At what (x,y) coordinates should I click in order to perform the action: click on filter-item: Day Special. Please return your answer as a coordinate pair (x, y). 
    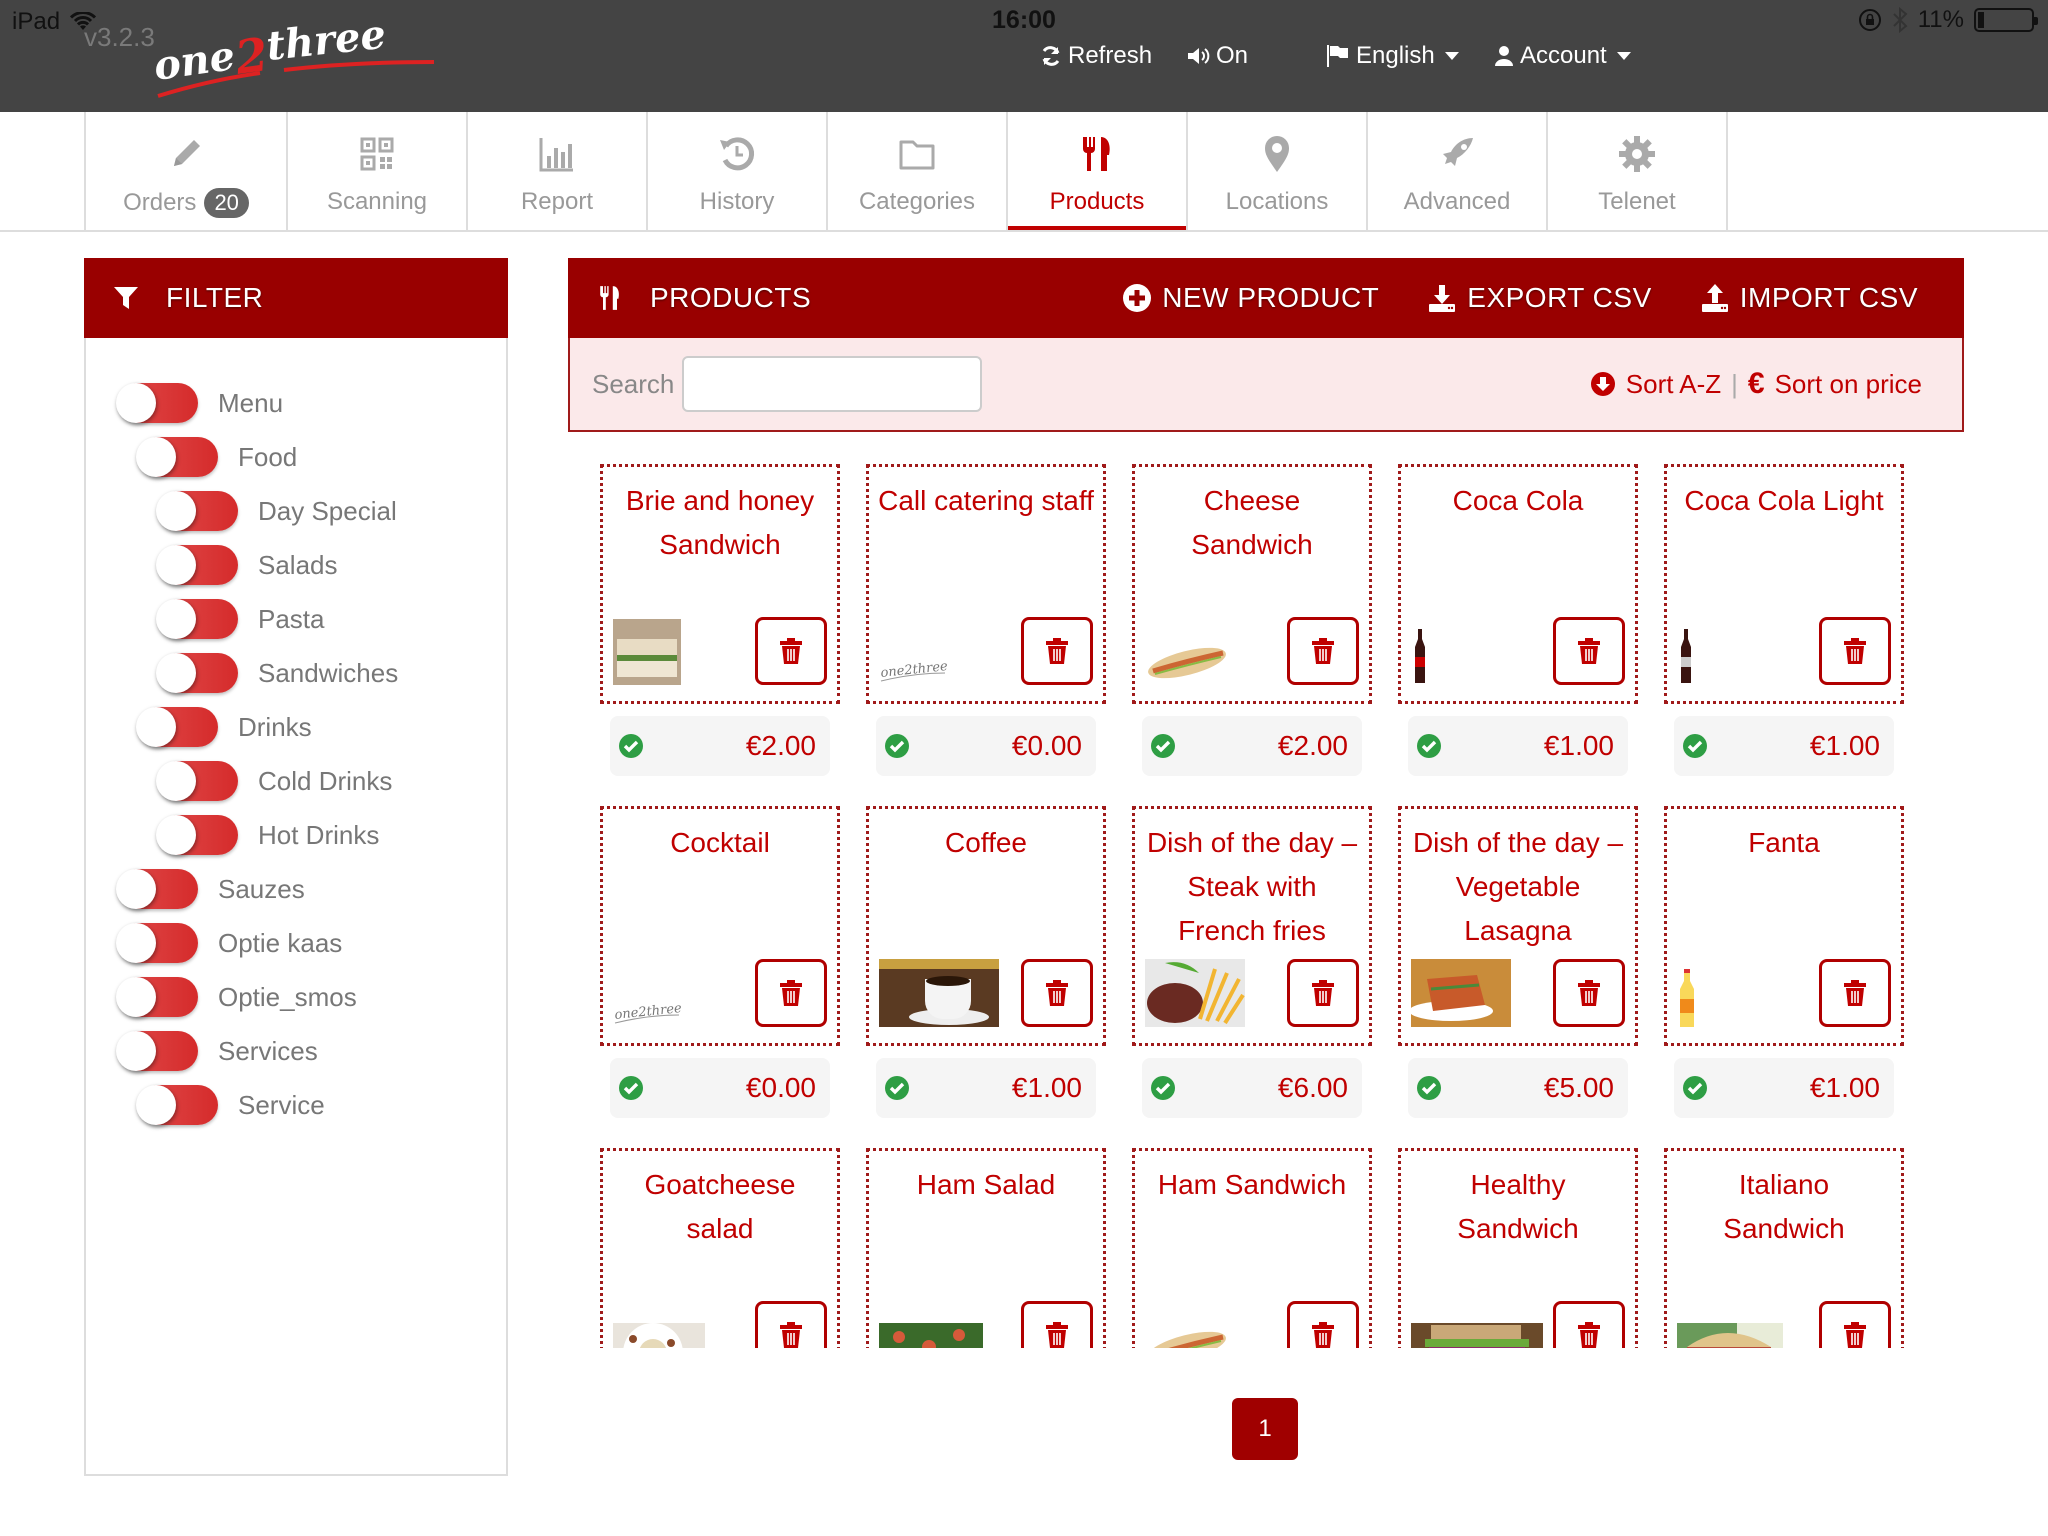
    Looking at the image, I should click on (296, 511).